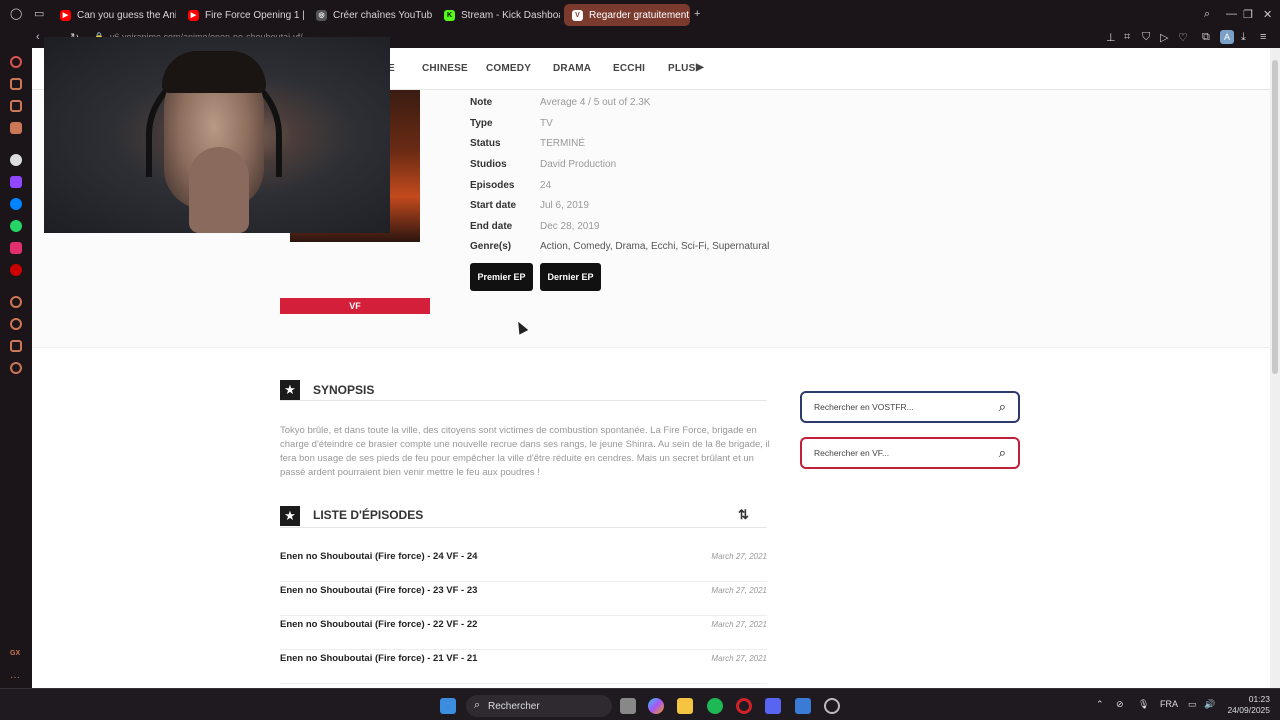 The height and width of the screenshot is (720, 1280). What do you see at coordinates (16, 324) in the screenshot?
I see `history-icon` at bounding box center [16, 324].